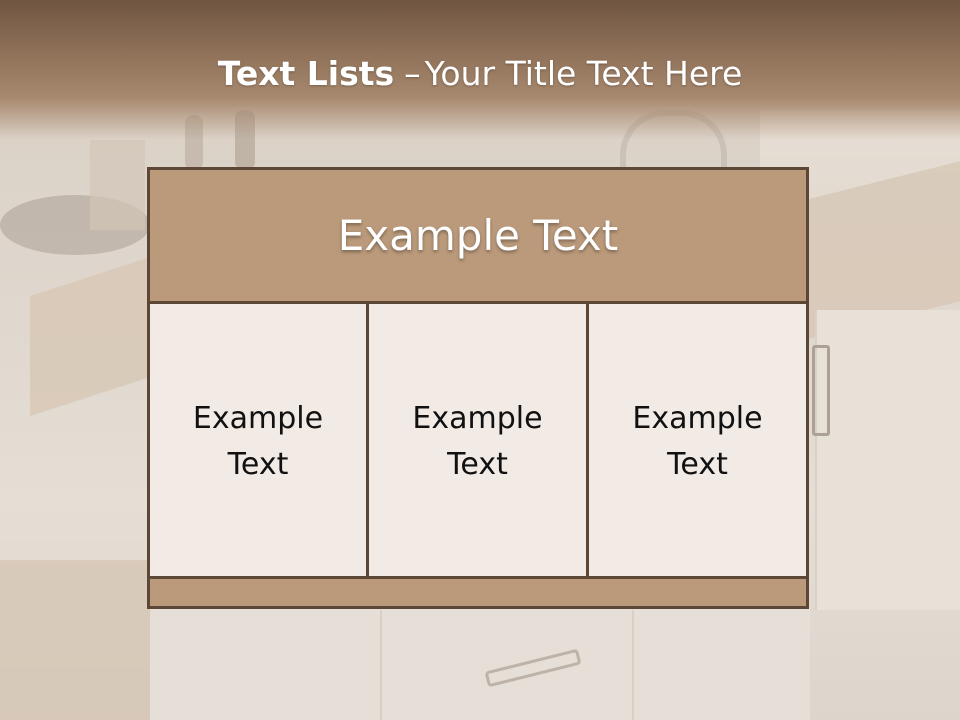 The height and width of the screenshot is (720, 960). Describe the element at coordinates (306, 73) in the screenshot. I see `title-bold-text: Text Lists` at that location.